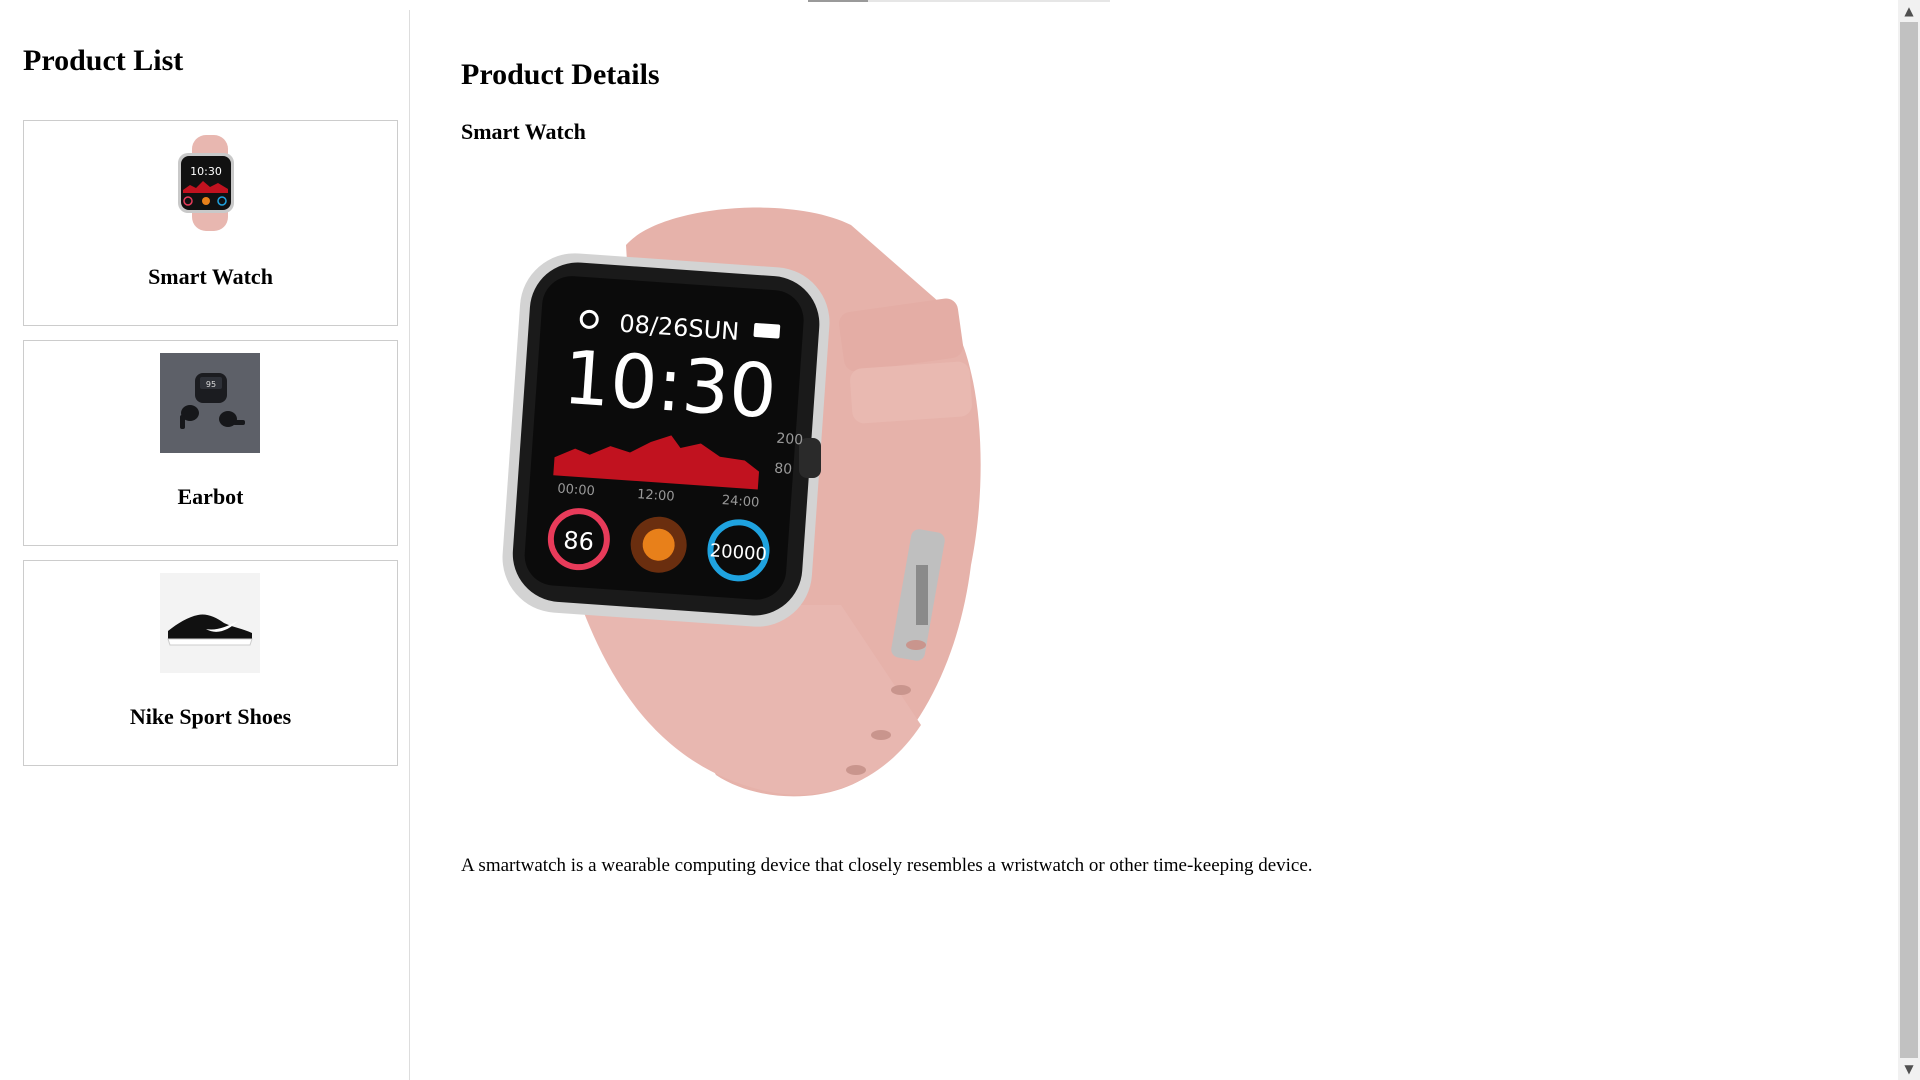  I want to click on chart-t2-label: 24:00, so click(740, 502).